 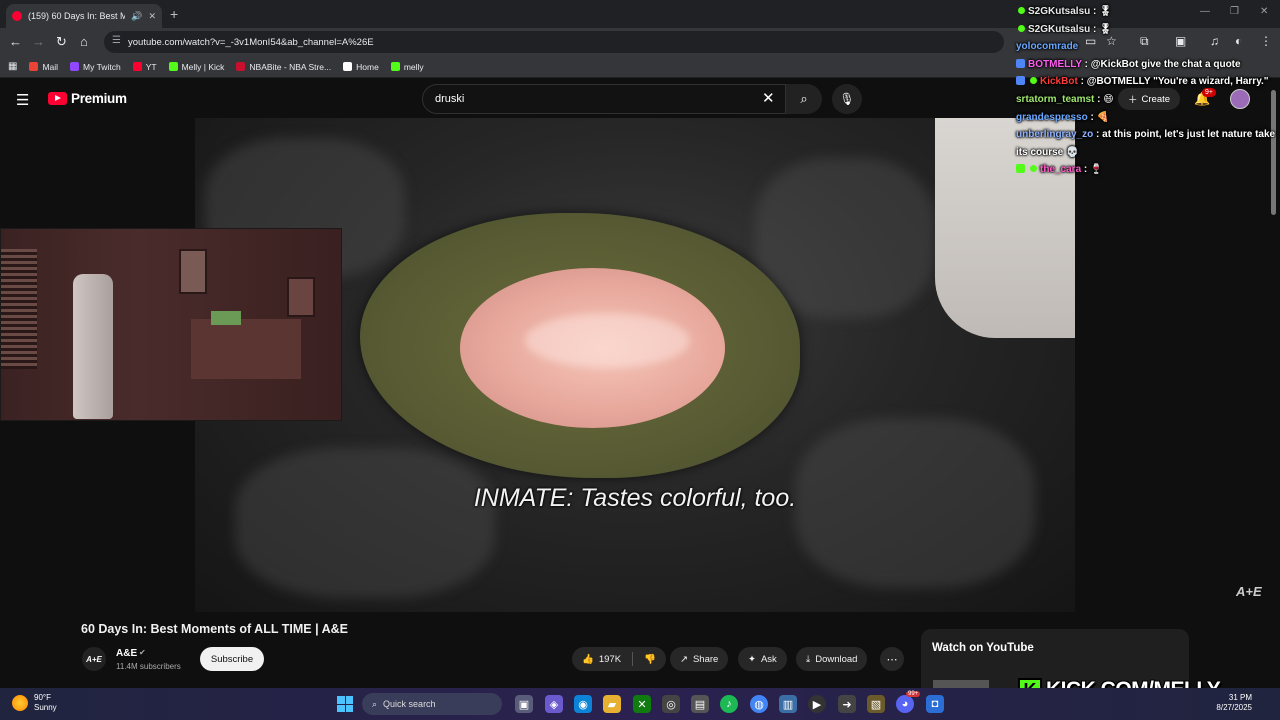 I want to click on download-icon: ⤓, so click(x=808, y=659).